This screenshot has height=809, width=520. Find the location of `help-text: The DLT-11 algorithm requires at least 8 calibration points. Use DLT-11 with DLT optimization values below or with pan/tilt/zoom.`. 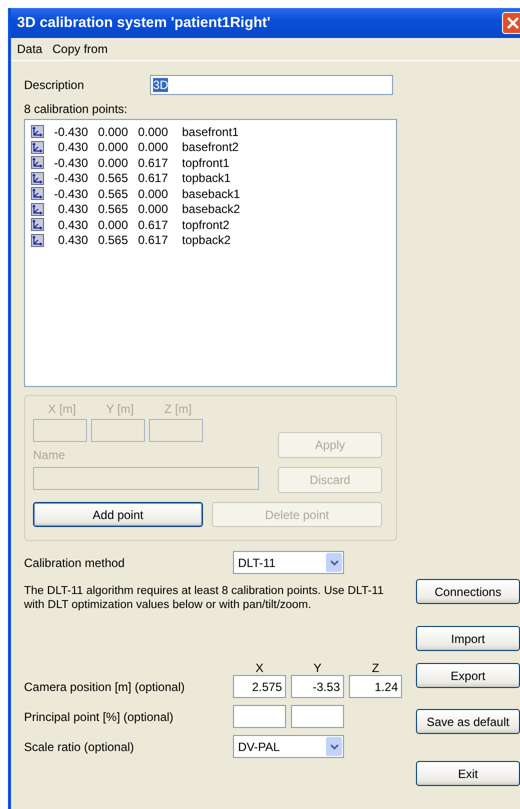

help-text: The DLT-11 algorithm requires at least 8 calibration points. Use DLT-11 with DLT optimization values below or with pan/tilt/zoom. is located at coordinates (204, 598).